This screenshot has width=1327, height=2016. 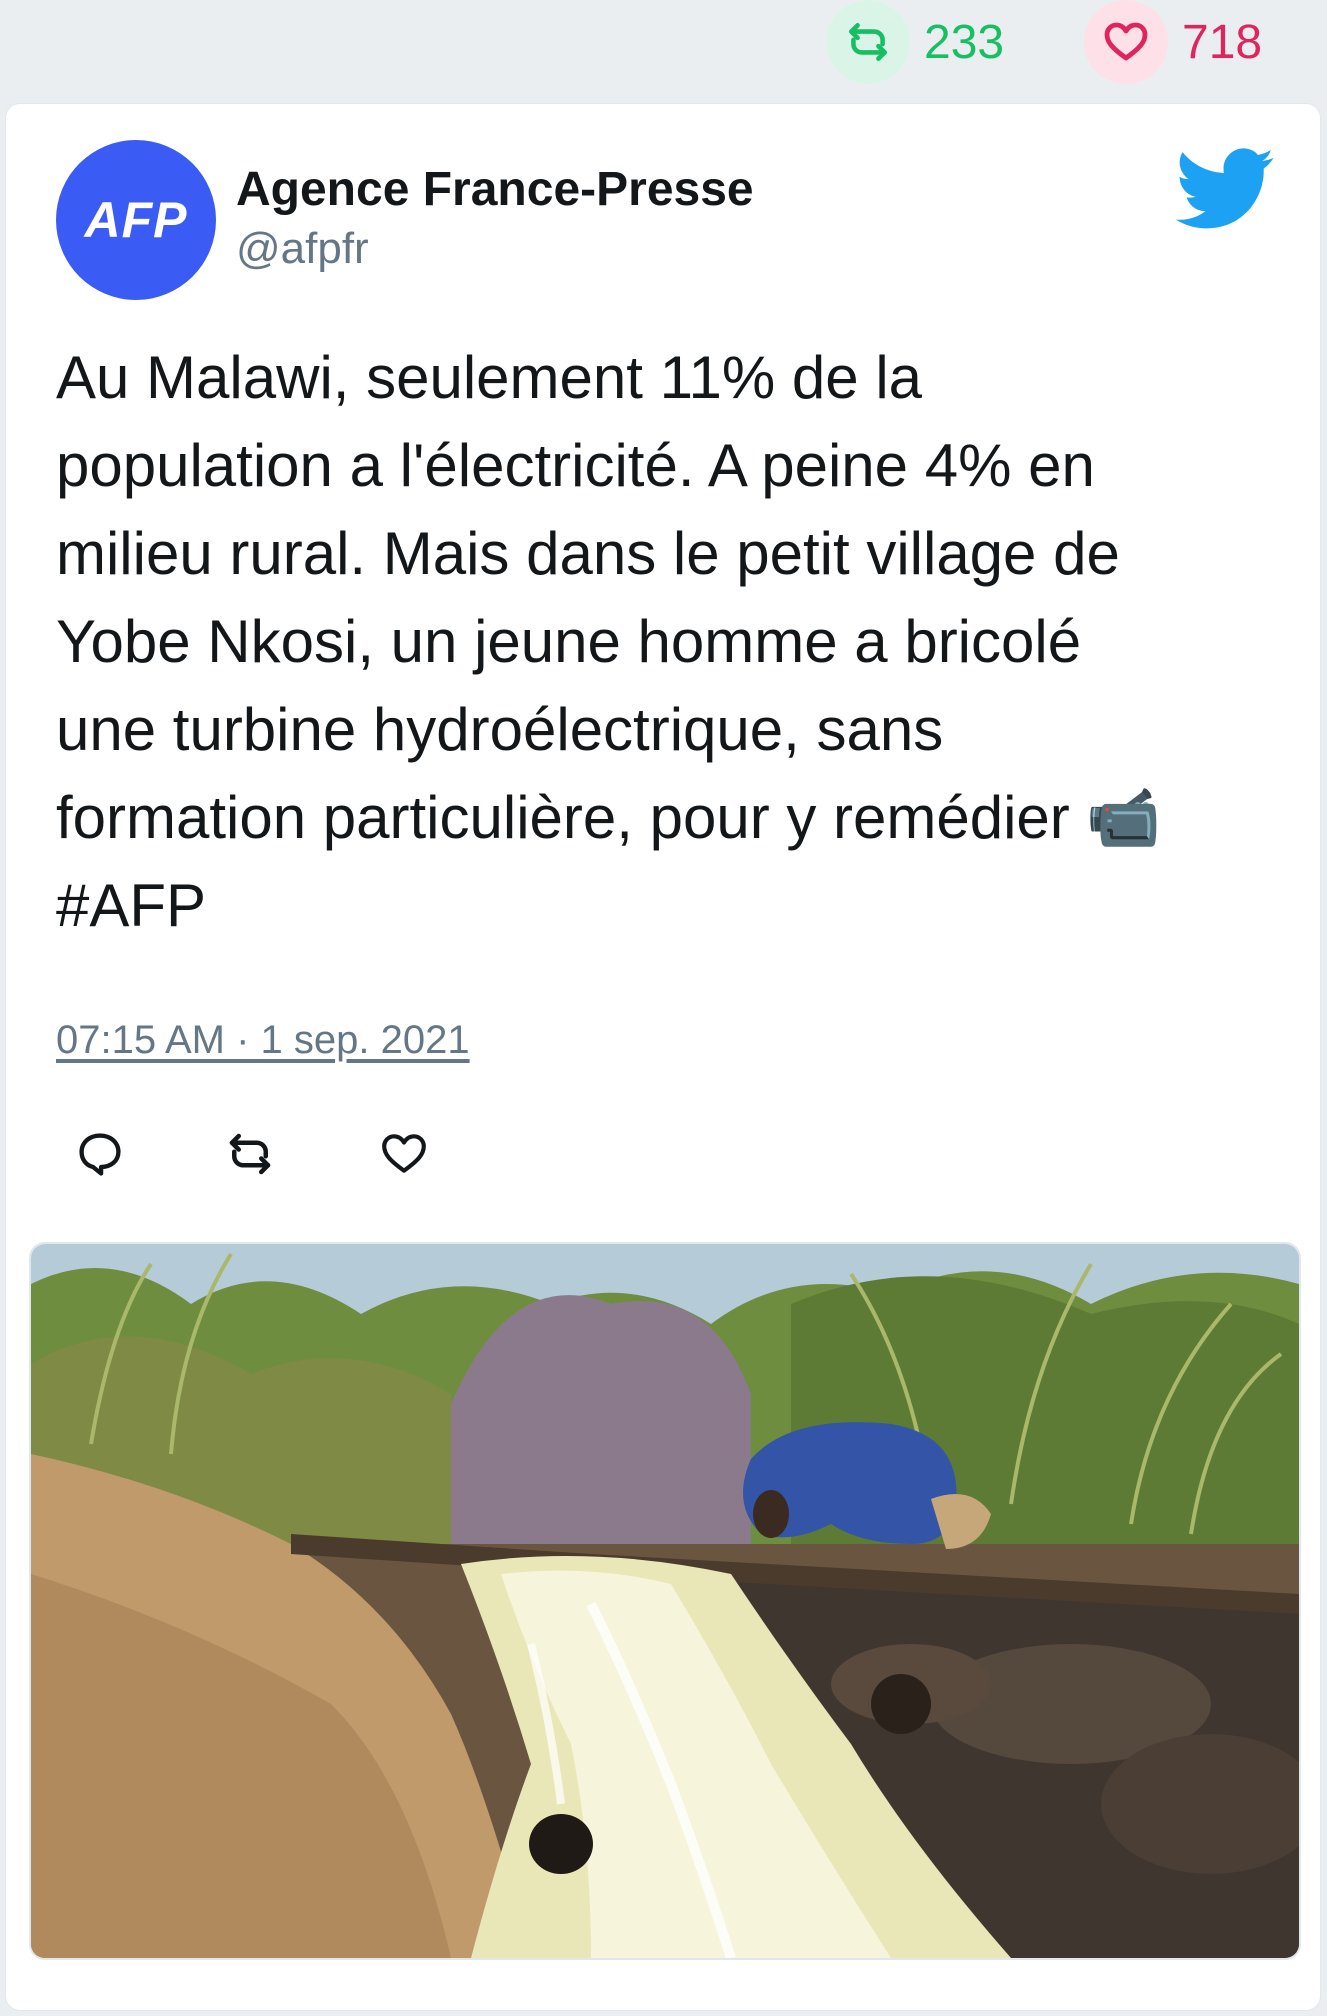 I want to click on avatar: AFP, so click(x=136, y=220).